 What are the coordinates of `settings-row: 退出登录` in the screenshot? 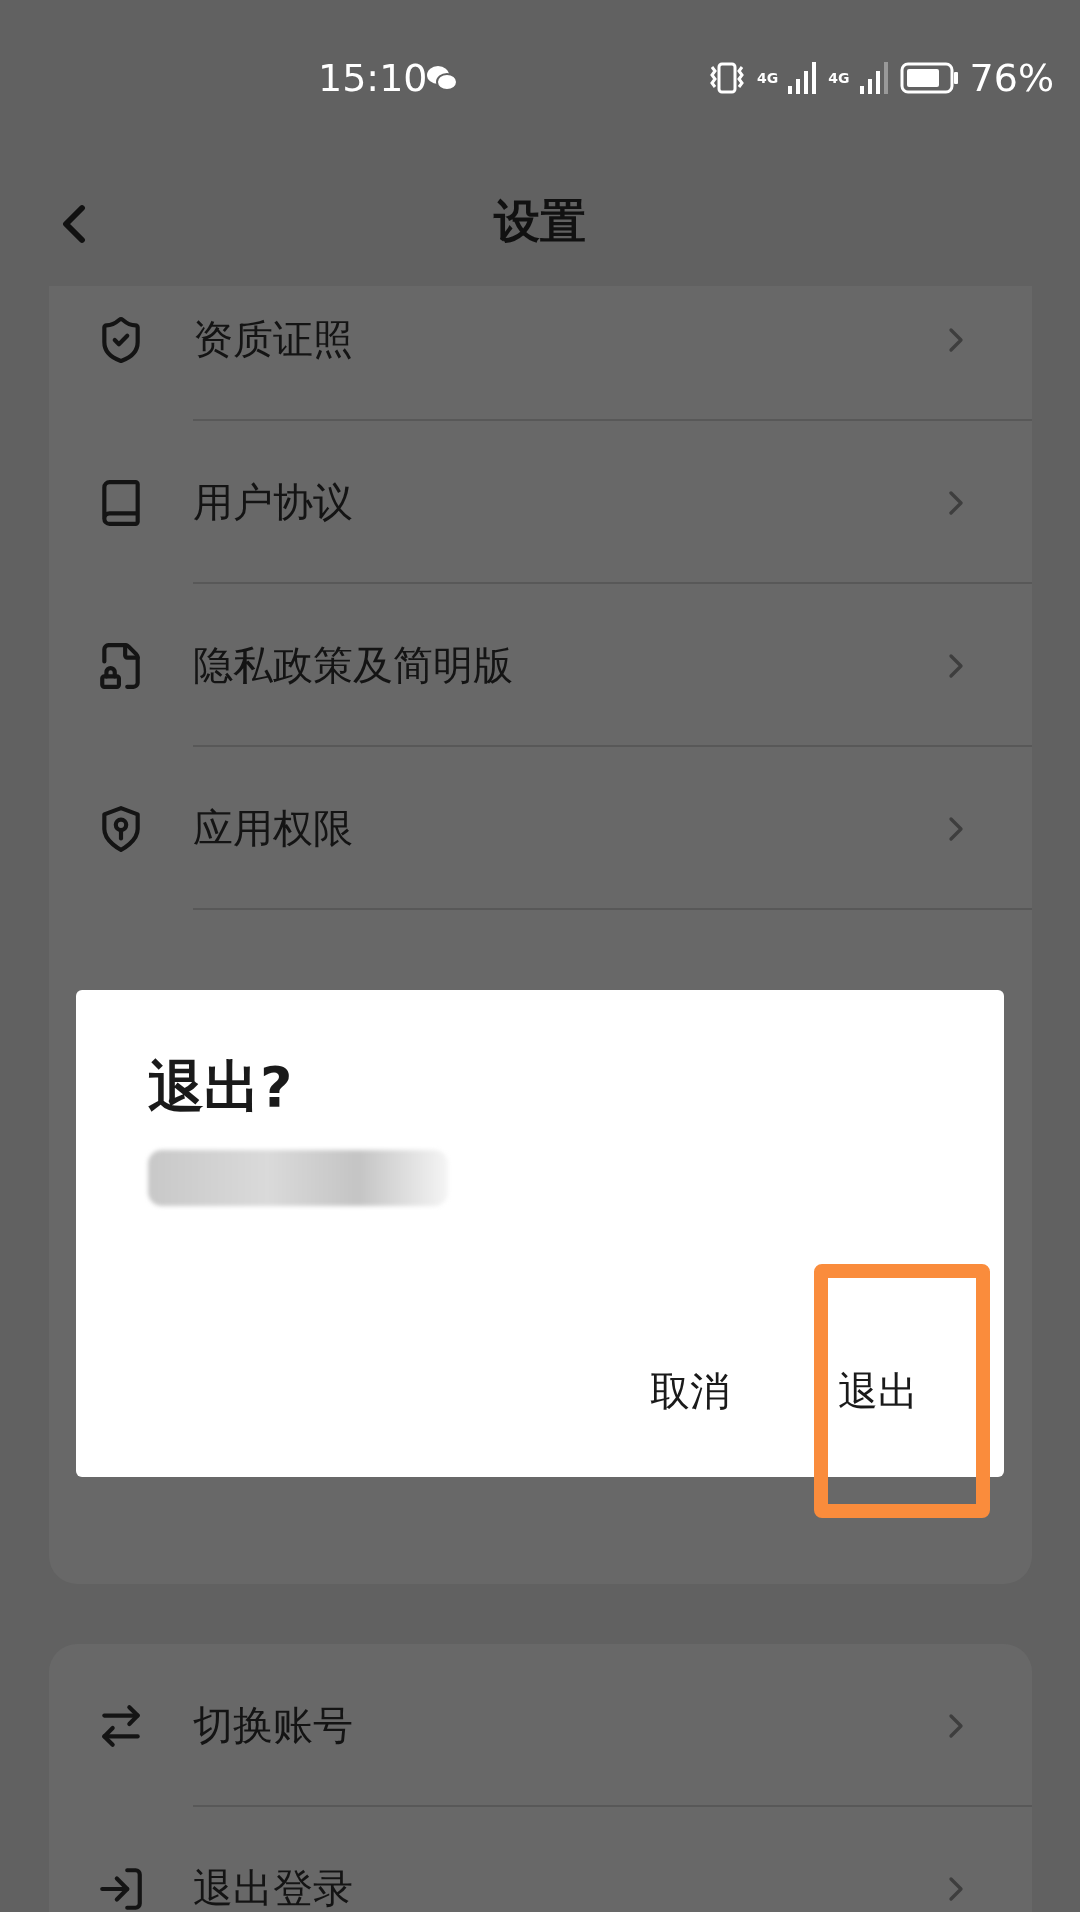 It's located at (540, 1859).